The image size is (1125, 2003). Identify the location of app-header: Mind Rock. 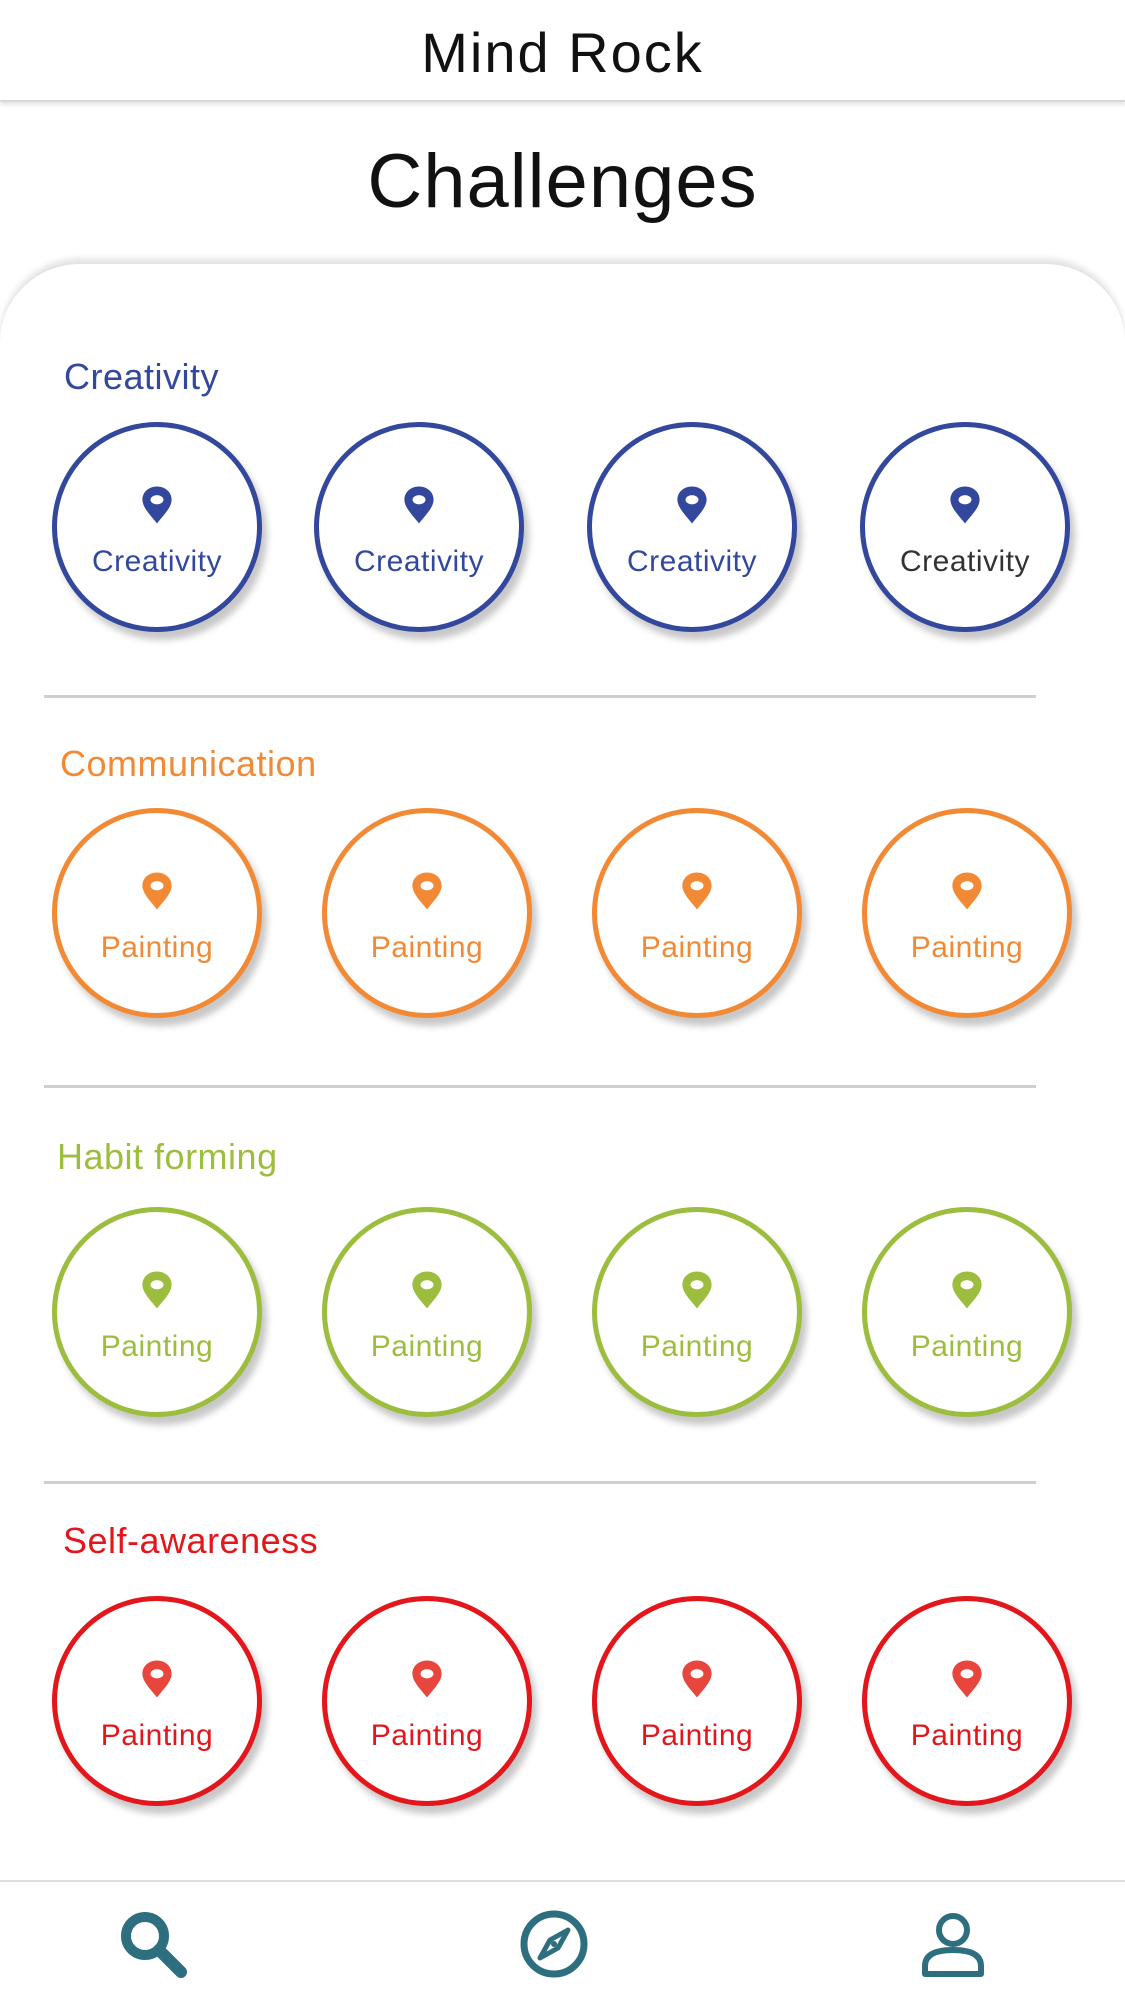
(562, 51).